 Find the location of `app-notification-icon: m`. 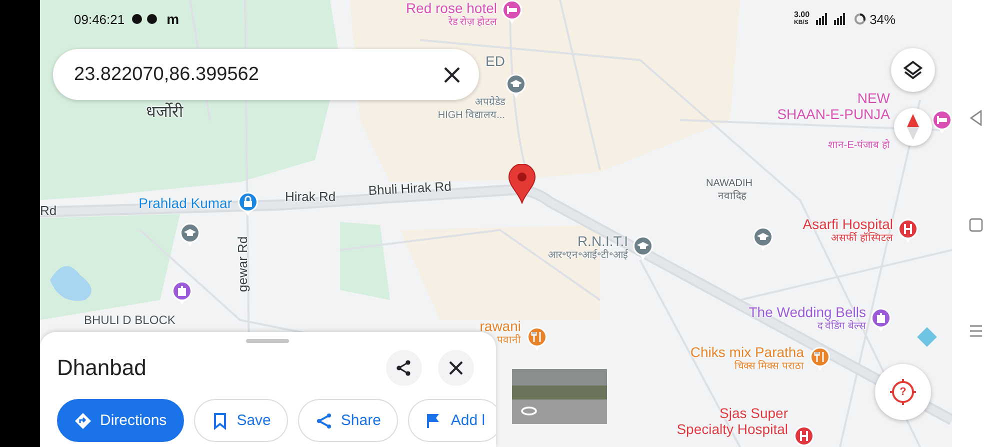

app-notification-icon: m is located at coordinates (173, 19).